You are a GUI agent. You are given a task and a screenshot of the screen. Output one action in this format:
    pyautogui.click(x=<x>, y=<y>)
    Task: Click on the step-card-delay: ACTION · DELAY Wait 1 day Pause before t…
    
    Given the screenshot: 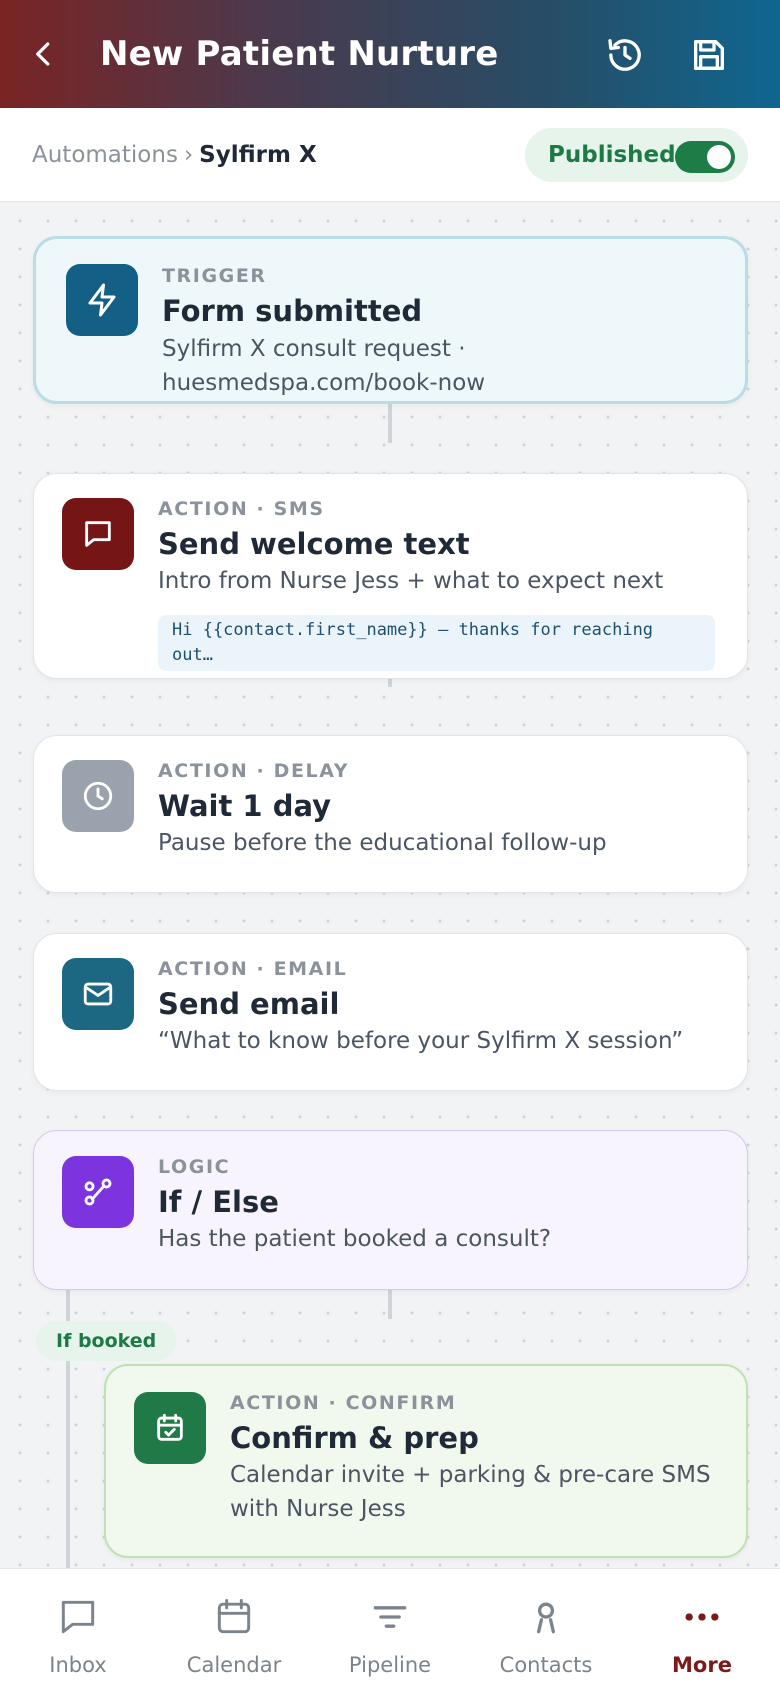 What is the action you would take?
    pyautogui.click(x=390, y=814)
    